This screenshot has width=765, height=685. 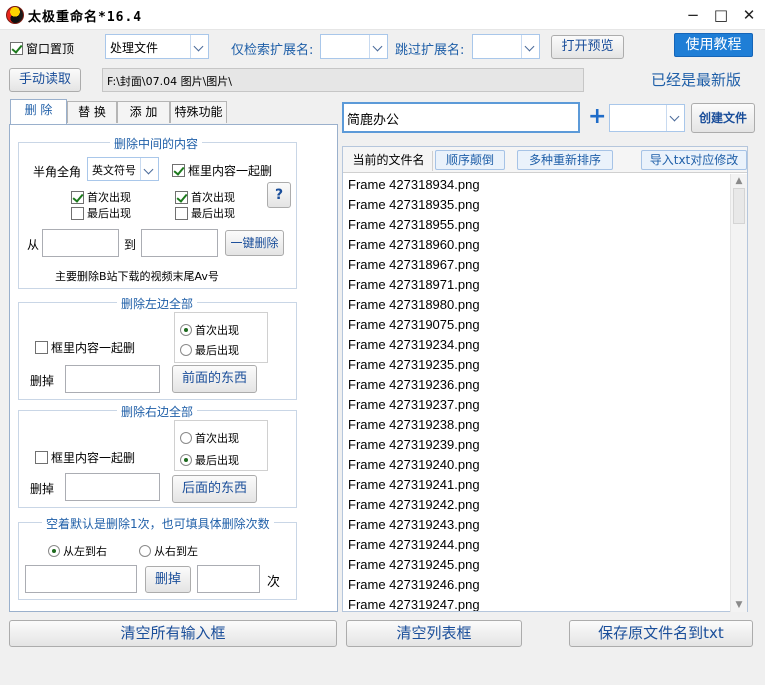 I want to click on list-item: Frame 427318955.png, so click(x=536, y=225).